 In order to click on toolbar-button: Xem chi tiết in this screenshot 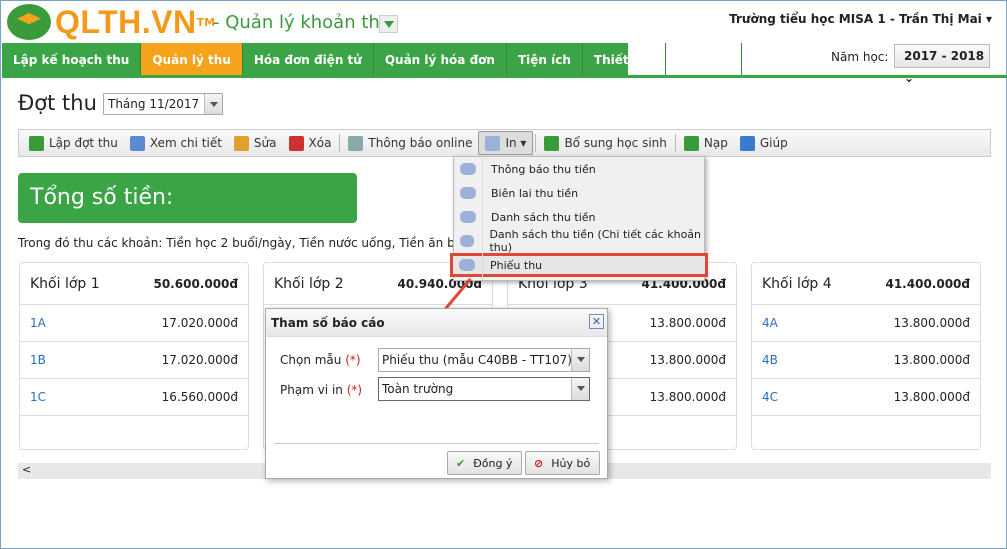, I will do `click(176, 143)`.